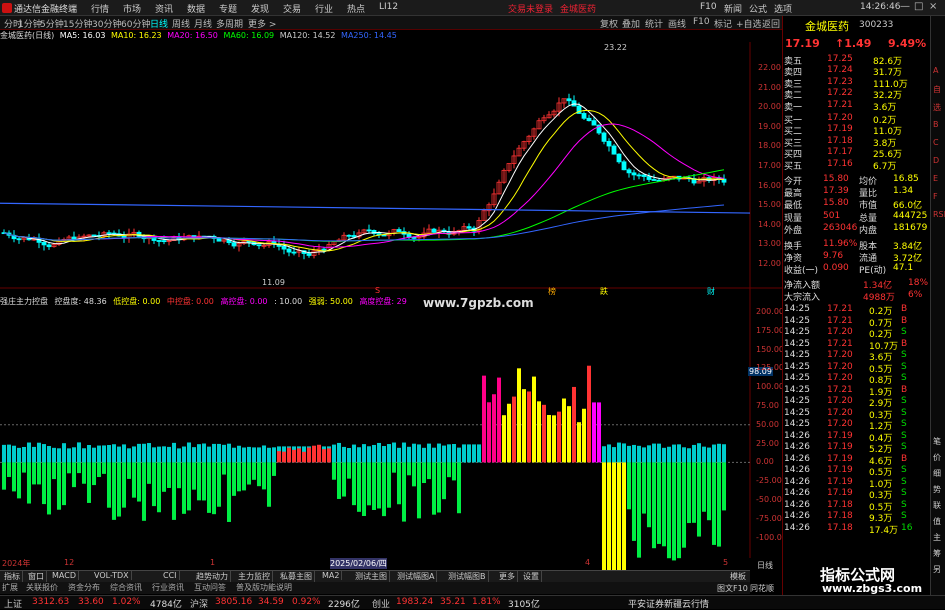 The image size is (945, 610). What do you see at coordinates (733, 8) in the screenshot?
I see `menu-news: 新闻` at bounding box center [733, 8].